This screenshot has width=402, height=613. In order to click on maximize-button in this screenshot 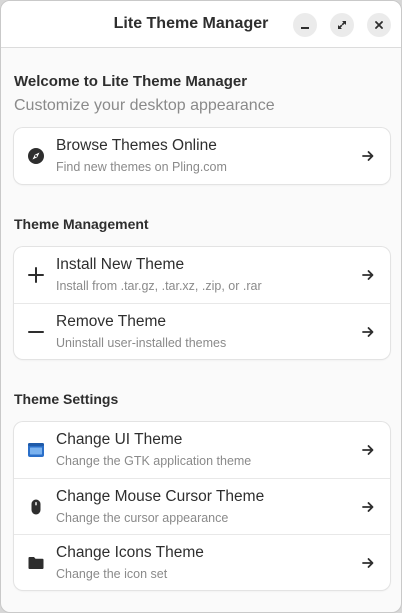, I will do `click(342, 25)`.